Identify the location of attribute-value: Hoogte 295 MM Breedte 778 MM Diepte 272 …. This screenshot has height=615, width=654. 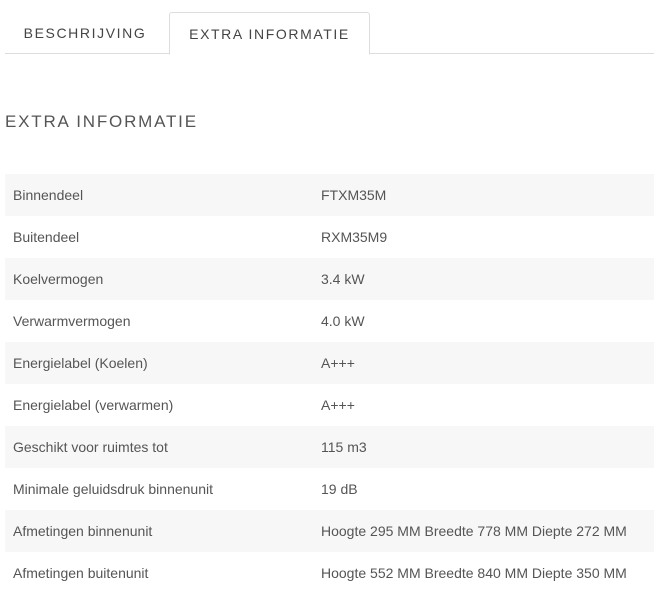
(474, 531).